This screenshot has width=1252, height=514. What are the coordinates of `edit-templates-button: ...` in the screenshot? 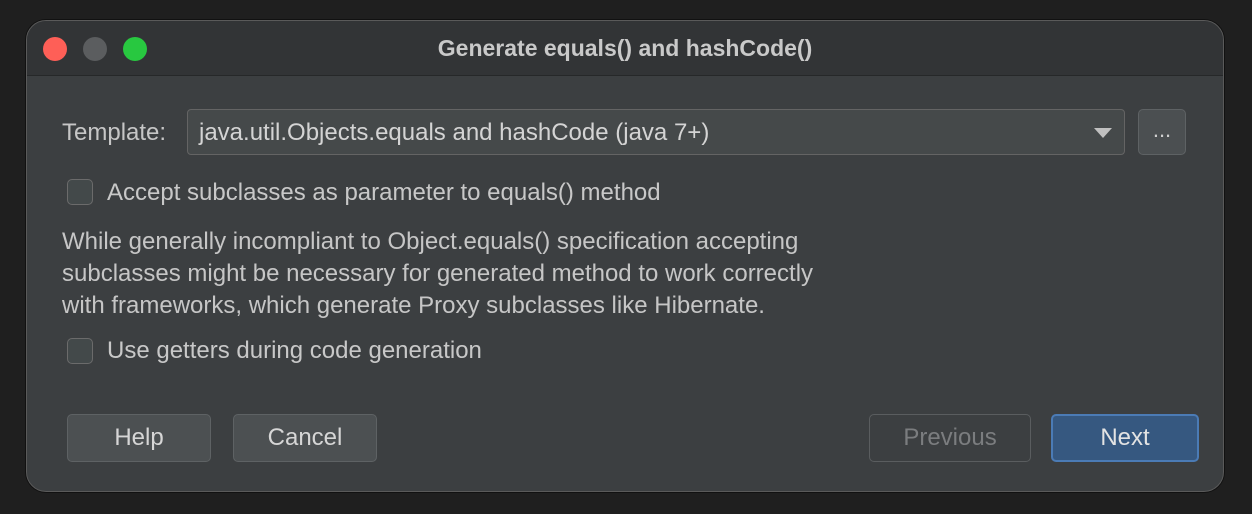 It's located at (1162, 132).